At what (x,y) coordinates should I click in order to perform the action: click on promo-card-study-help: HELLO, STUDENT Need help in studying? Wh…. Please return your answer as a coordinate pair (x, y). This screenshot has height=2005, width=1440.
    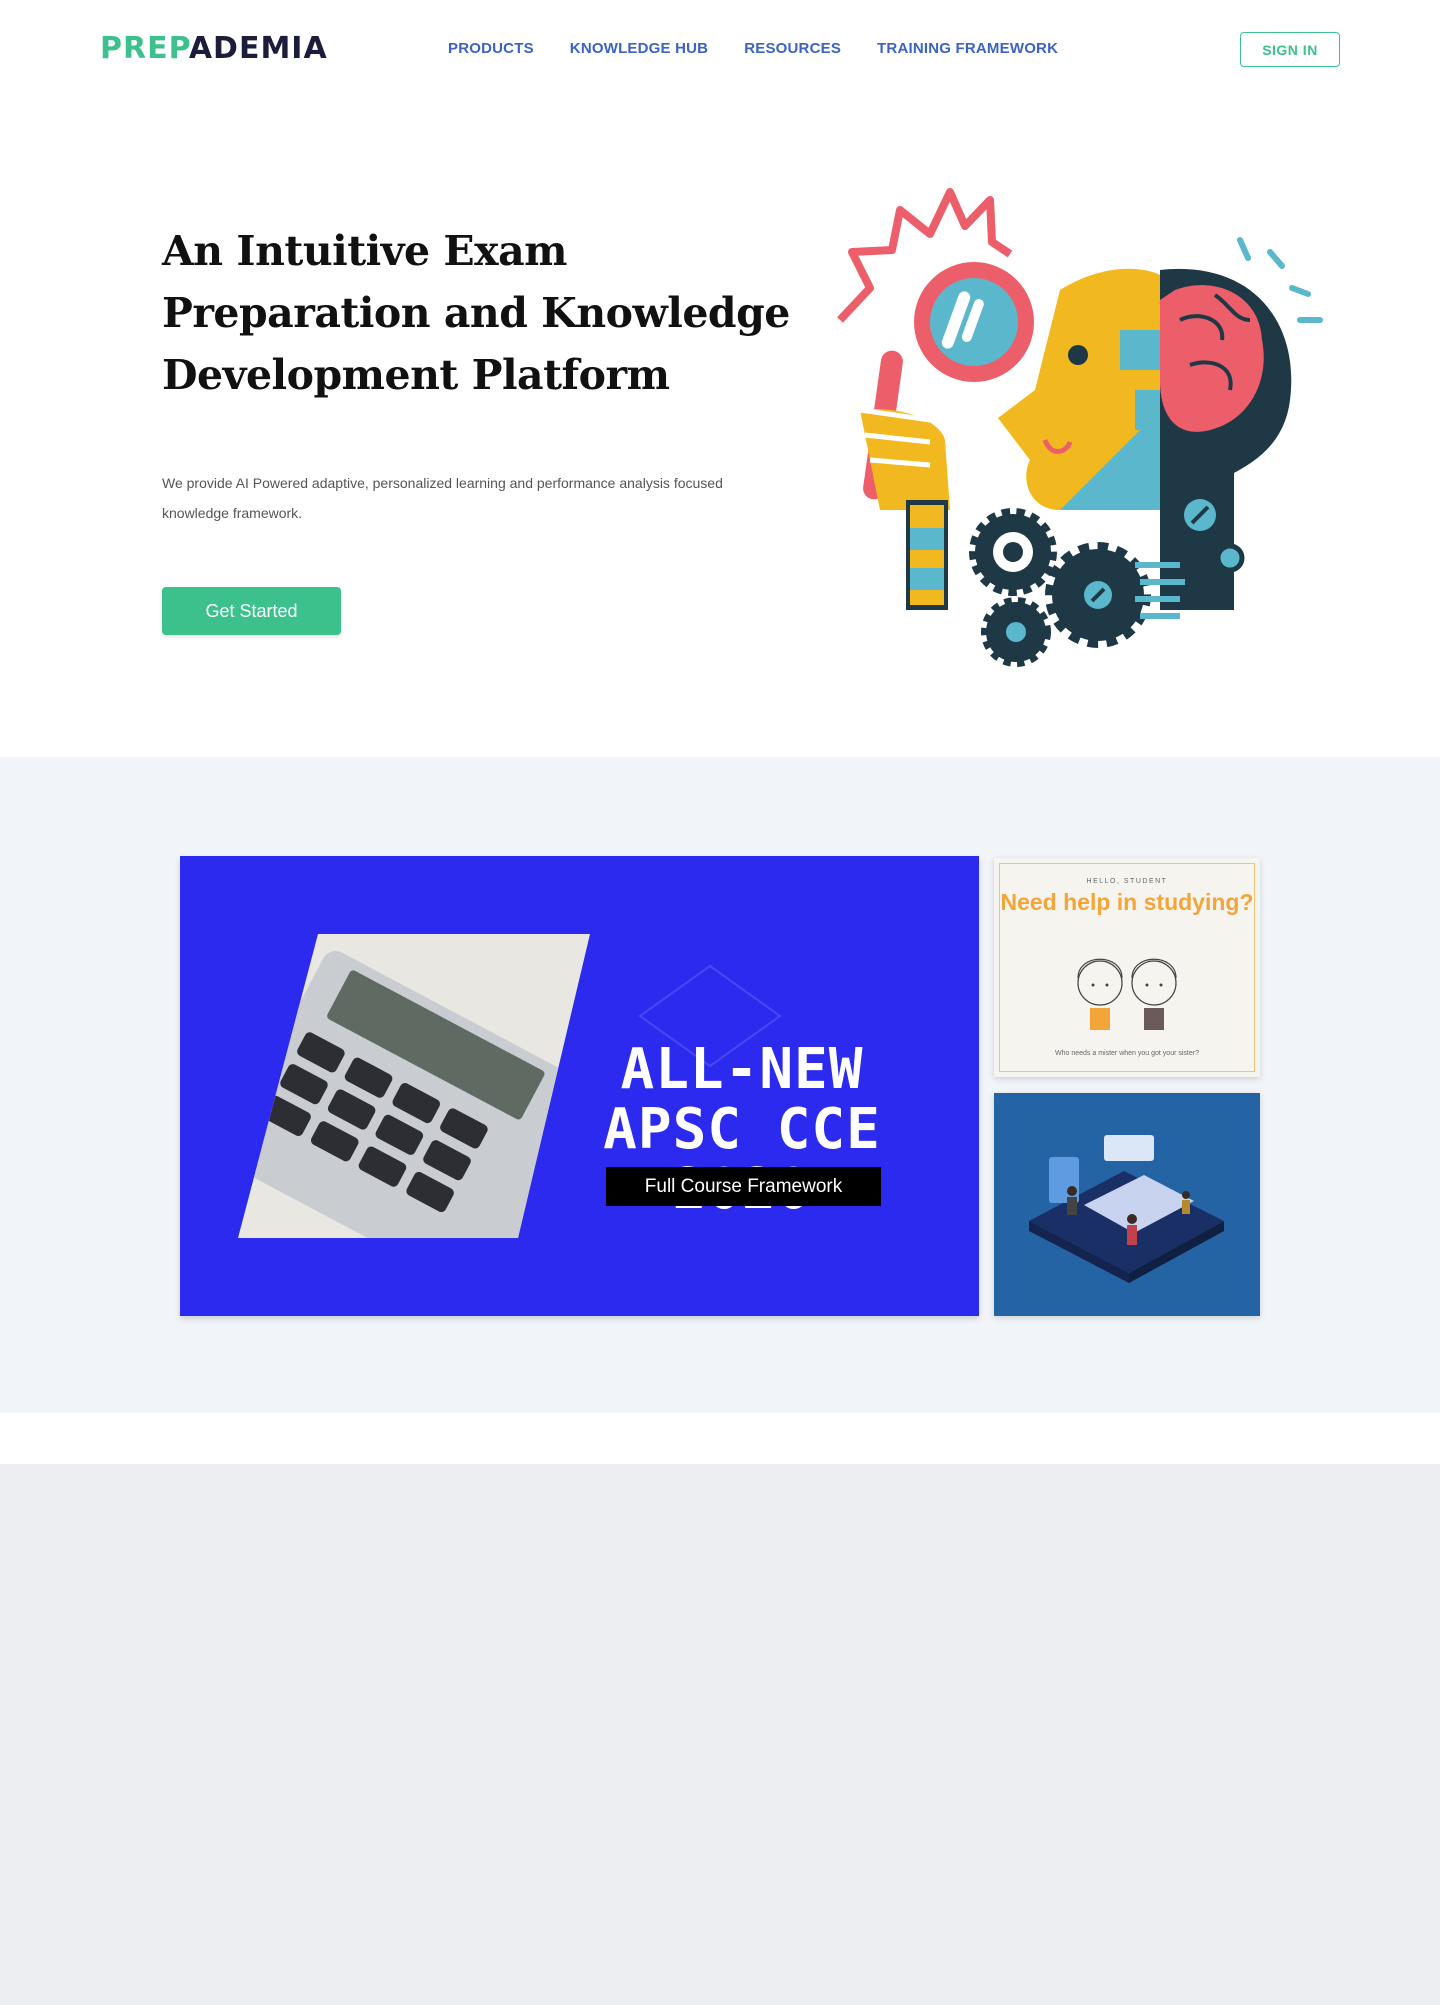
    Looking at the image, I should click on (1127, 967).